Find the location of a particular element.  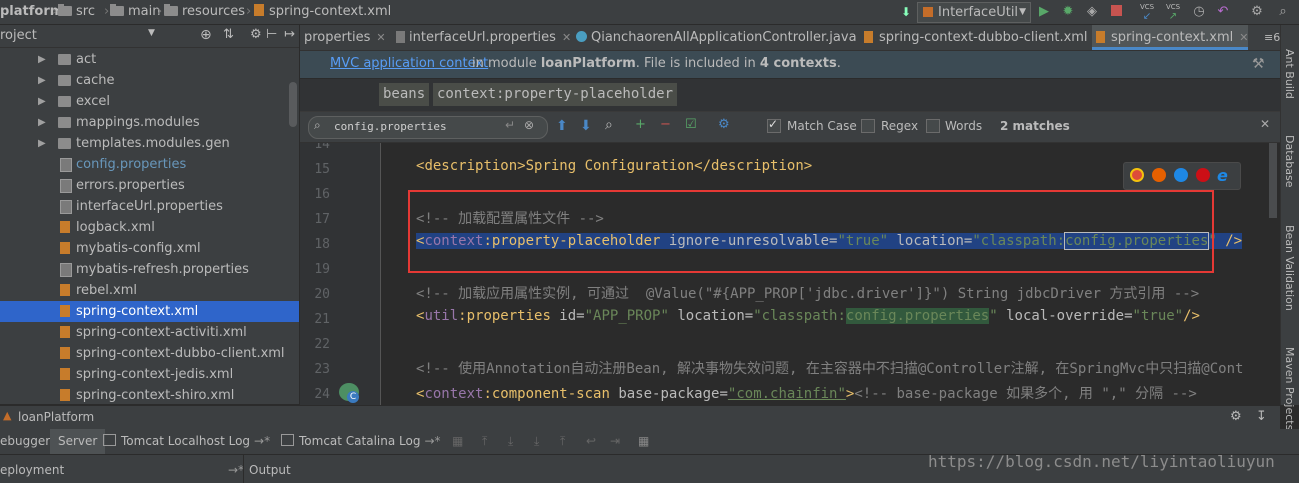

tree-item: interfaceUrl.properties is located at coordinates (149, 206).